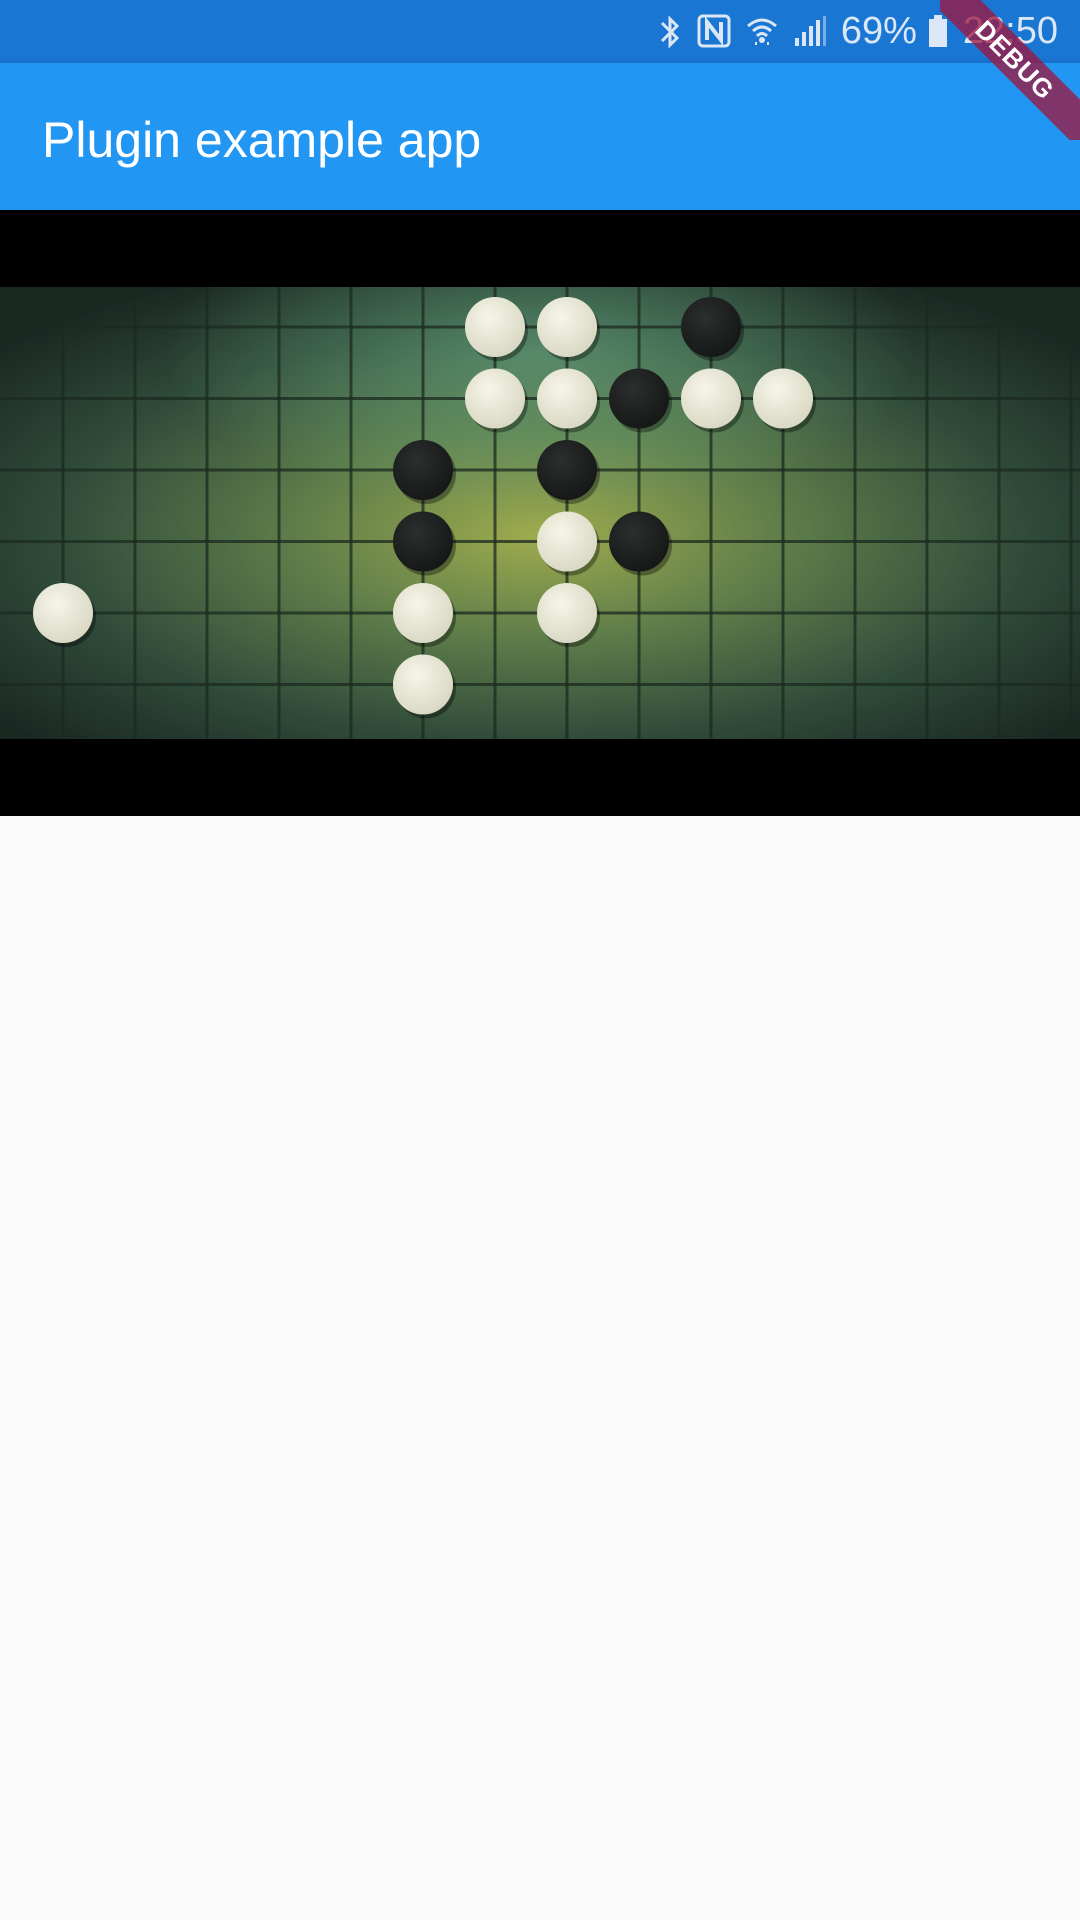 The width and height of the screenshot is (1080, 1920). Describe the element at coordinates (714, 32) in the screenshot. I see `nfc-icon` at that location.